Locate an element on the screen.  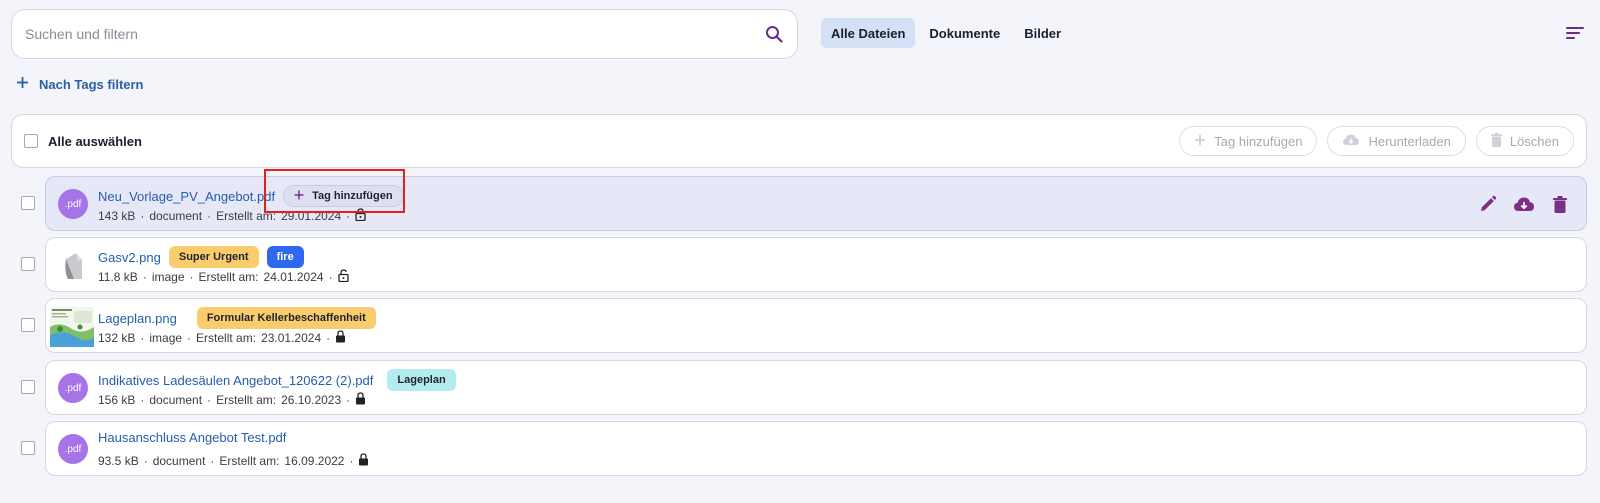
created-date: 26.10.2023 is located at coordinates (311, 400).